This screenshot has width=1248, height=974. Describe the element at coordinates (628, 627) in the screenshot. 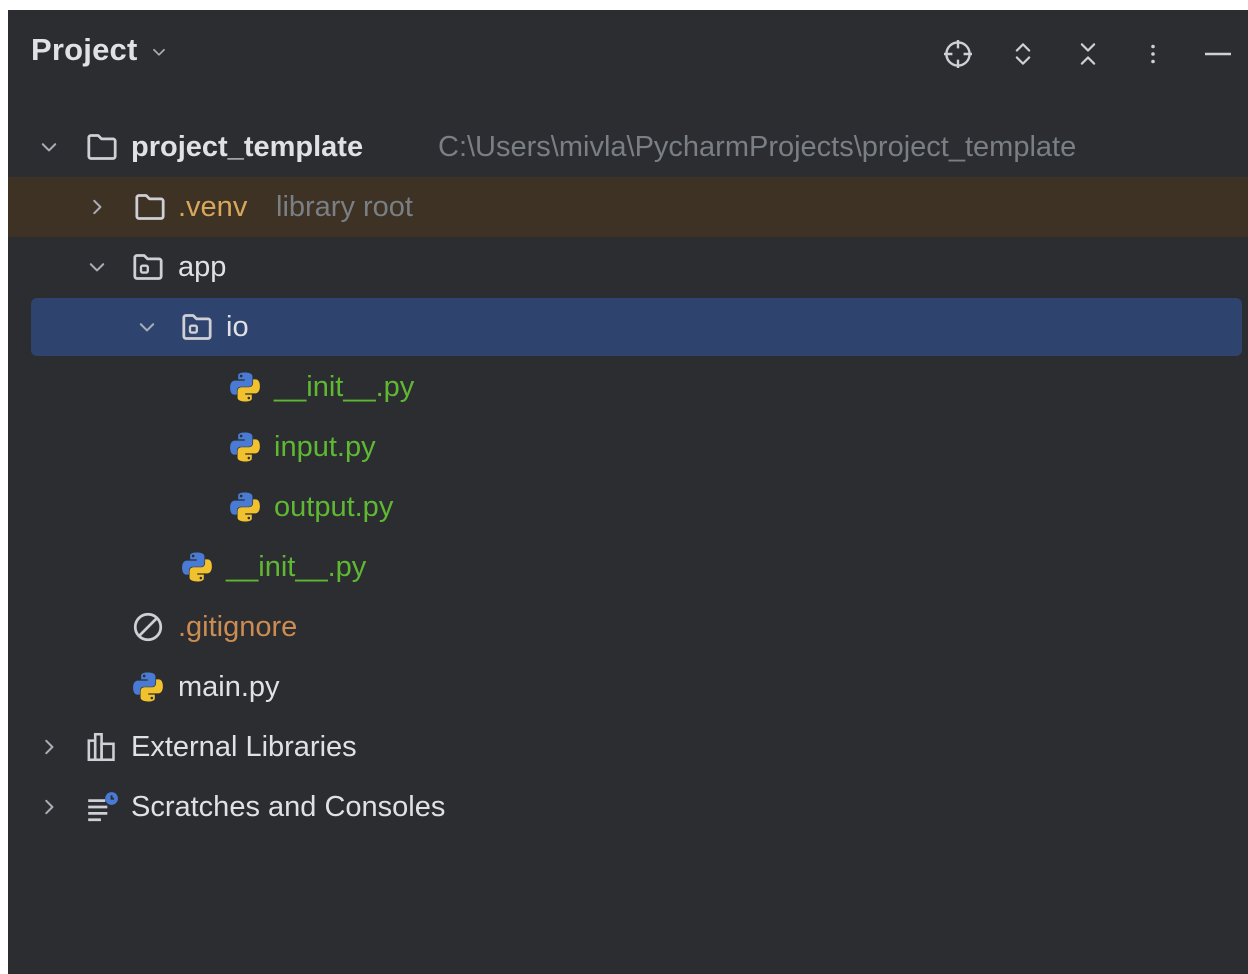

I see `tree-node-gitignore: .gitignore` at that location.